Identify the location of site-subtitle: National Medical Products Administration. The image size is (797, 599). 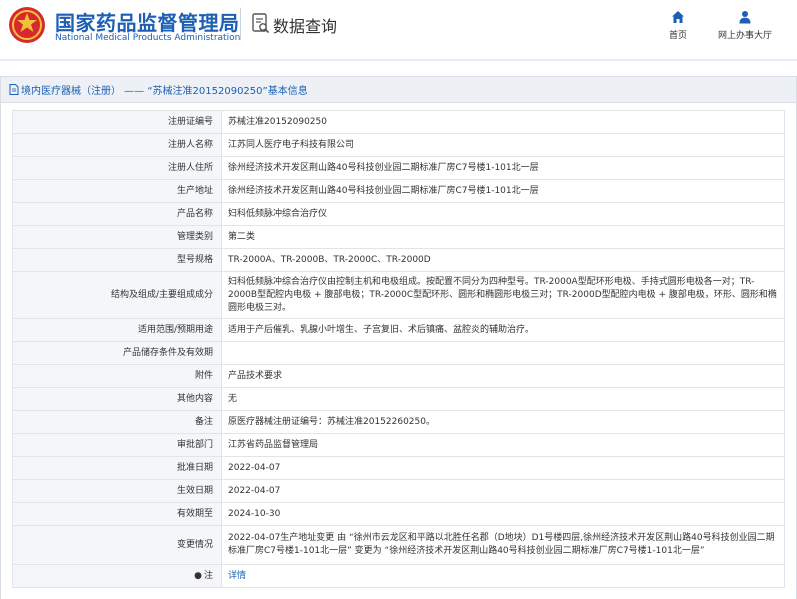
(148, 38).